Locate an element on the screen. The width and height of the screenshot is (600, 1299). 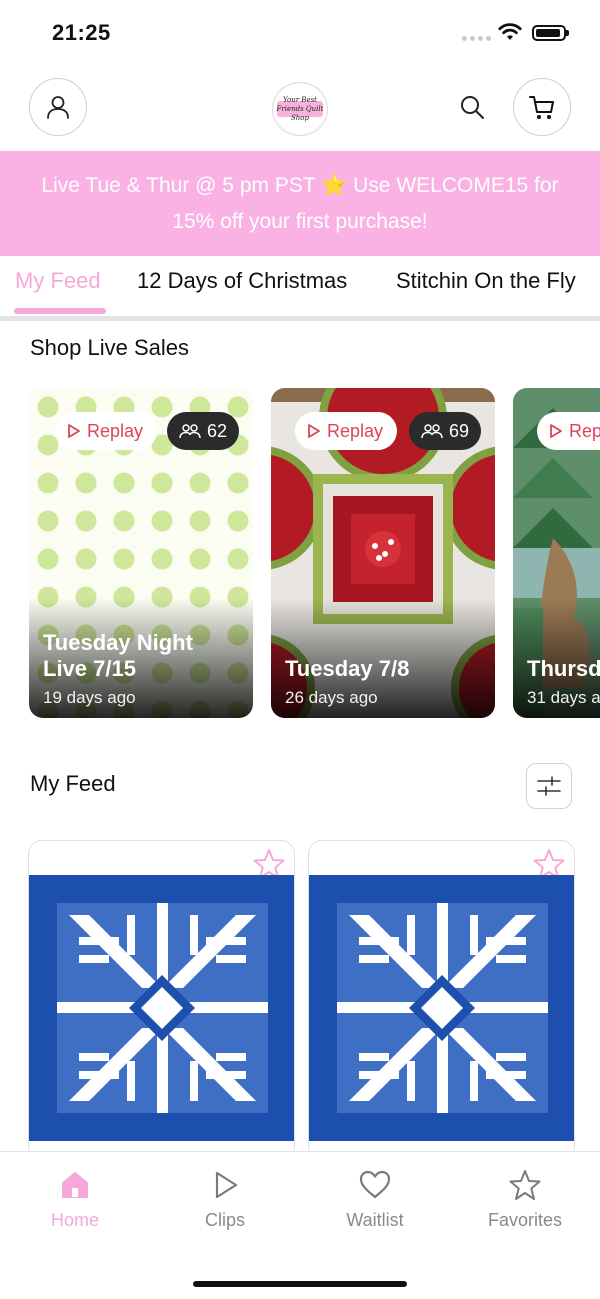
shop-live-sales-title: Shop Live Sales is located at coordinates (109, 347).